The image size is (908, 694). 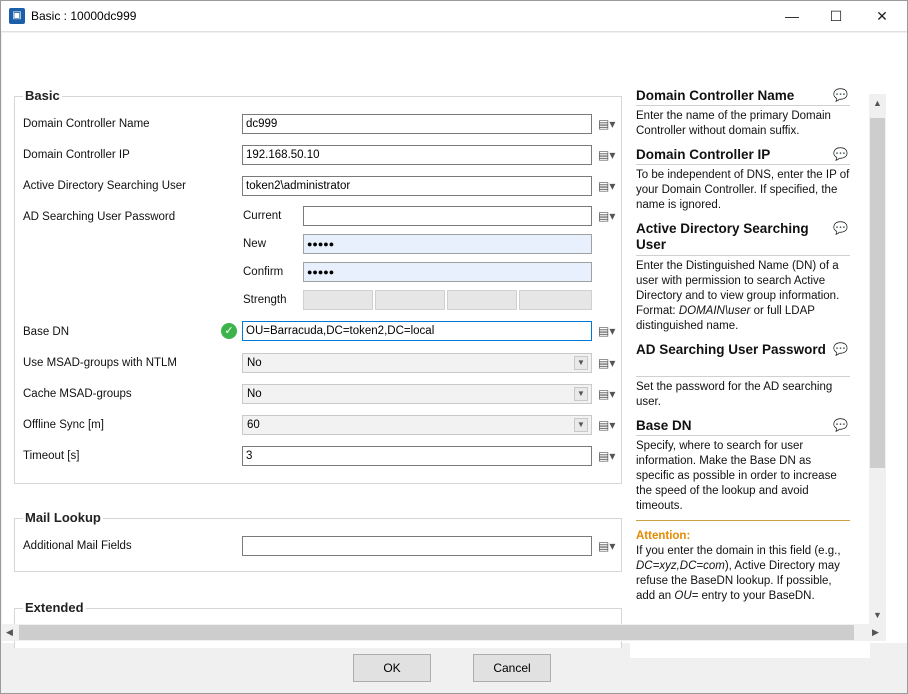 I want to click on attention-label: Attention:, so click(x=663, y=536).